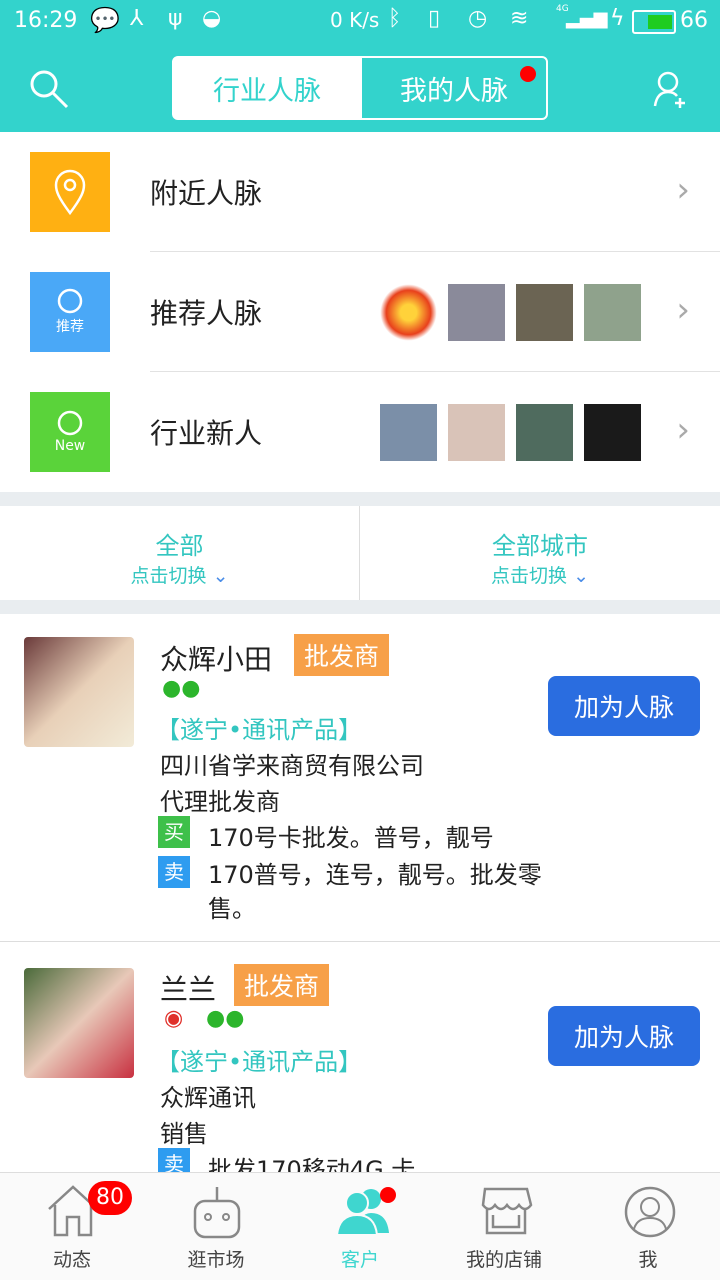 The height and width of the screenshot is (1281, 720). Describe the element at coordinates (360, 312) in the screenshot. I see `menu-recommended: 推荐 推荐人脉 ›` at that location.